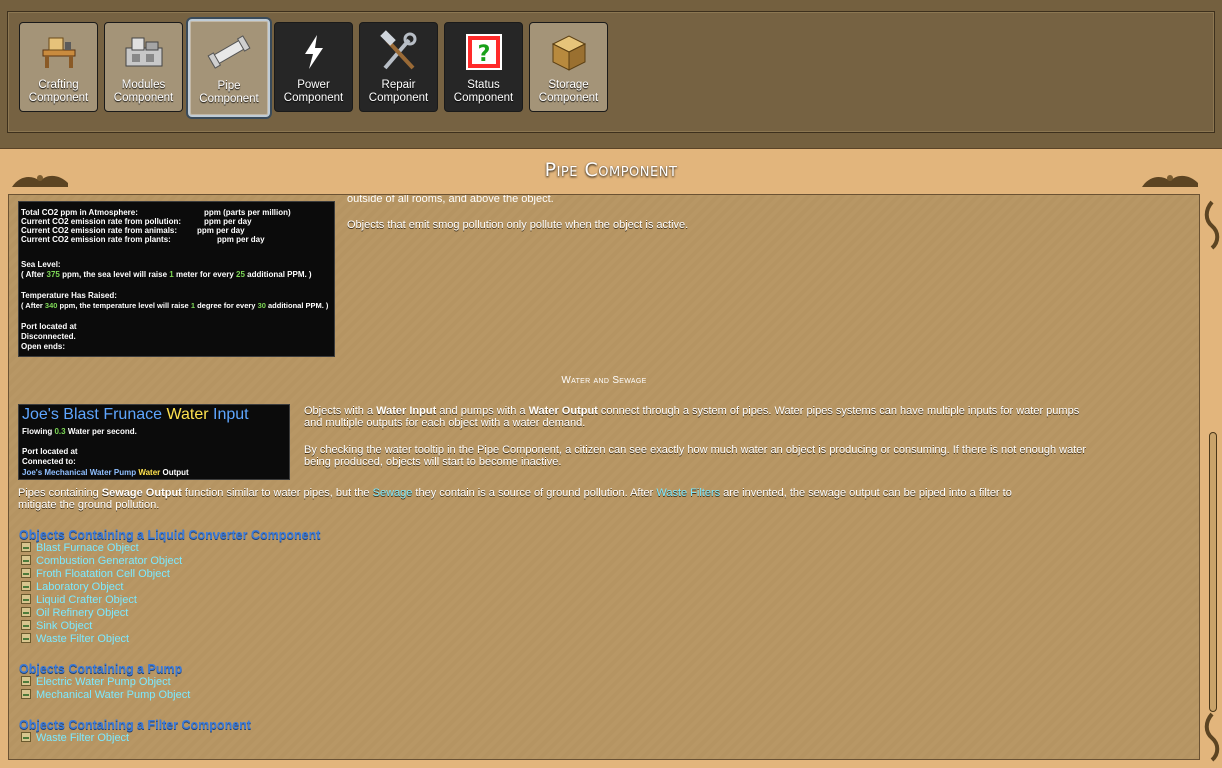 This screenshot has height=768, width=1222. Describe the element at coordinates (74, 613) in the screenshot. I see `list-item: Oil Refinery Object` at that location.